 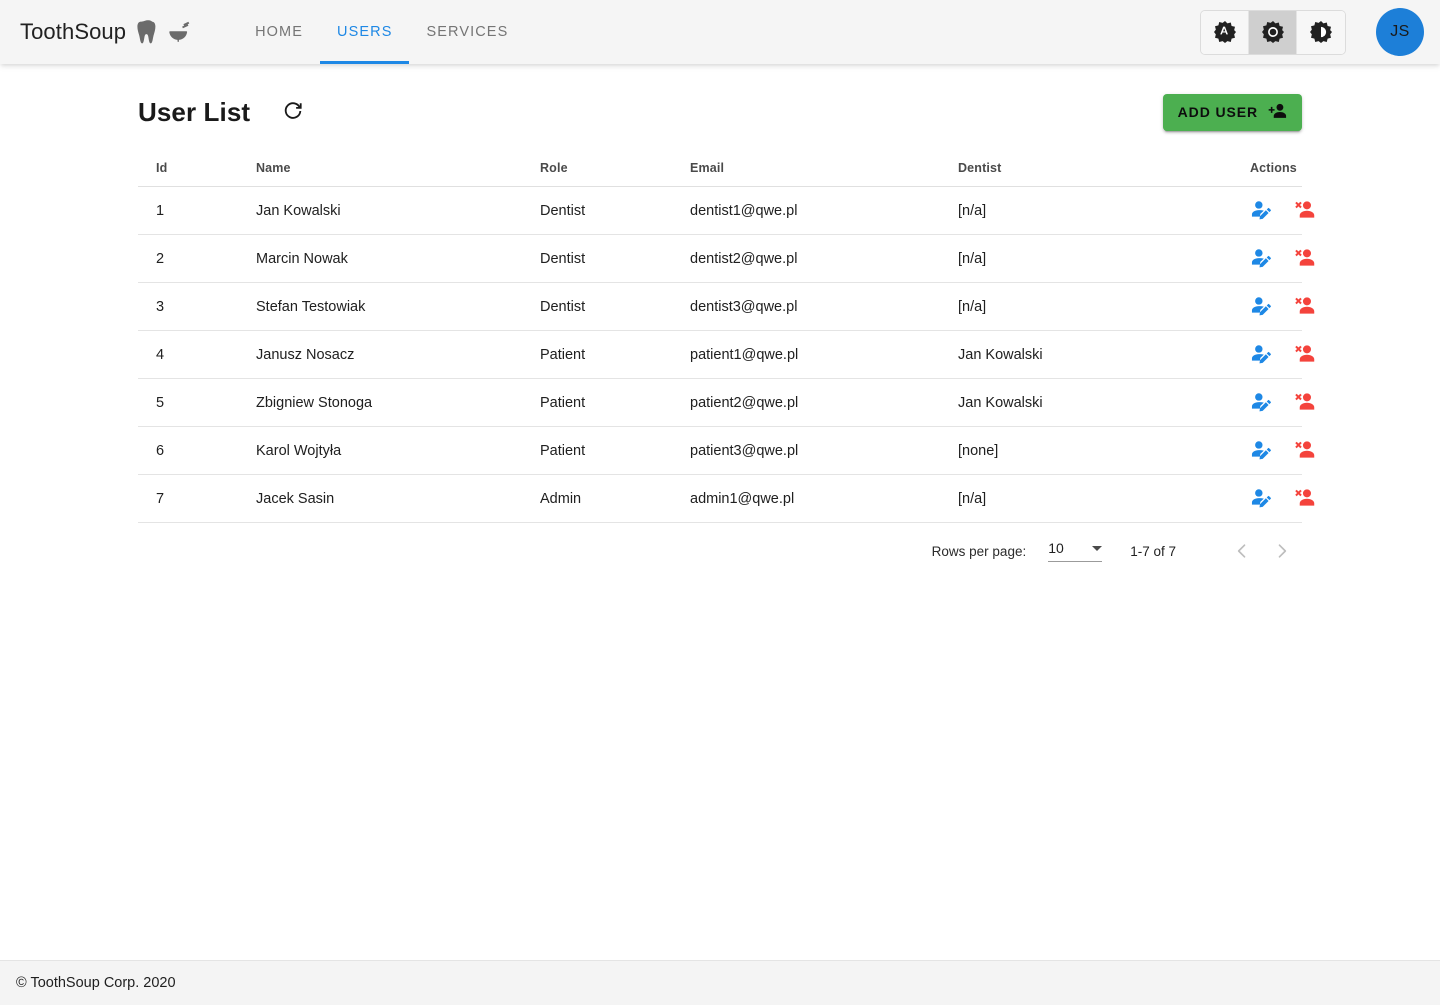 What do you see at coordinates (398, 354) in the screenshot?
I see `cell-name: Janusz Nosacz` at bounding box center [398, 354].